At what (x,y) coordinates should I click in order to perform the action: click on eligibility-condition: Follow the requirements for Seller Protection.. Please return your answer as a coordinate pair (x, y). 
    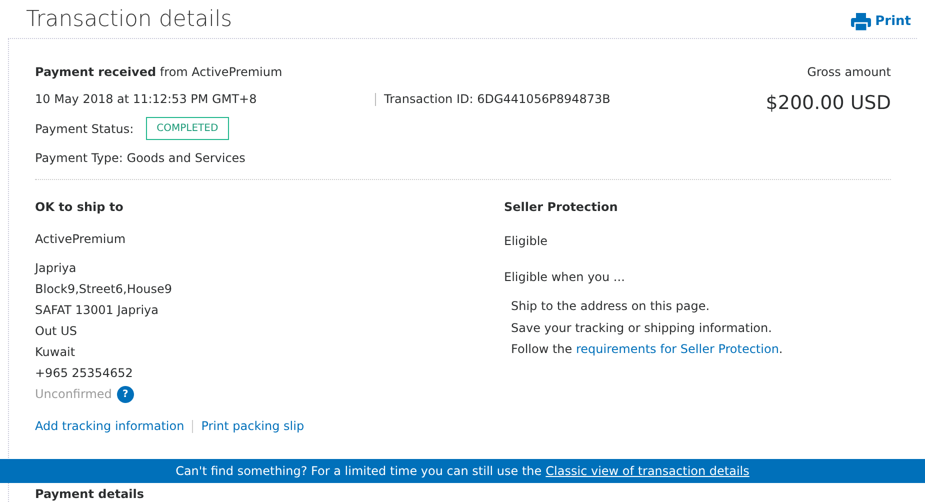
    Looking at the image, I should click on (647, 349).